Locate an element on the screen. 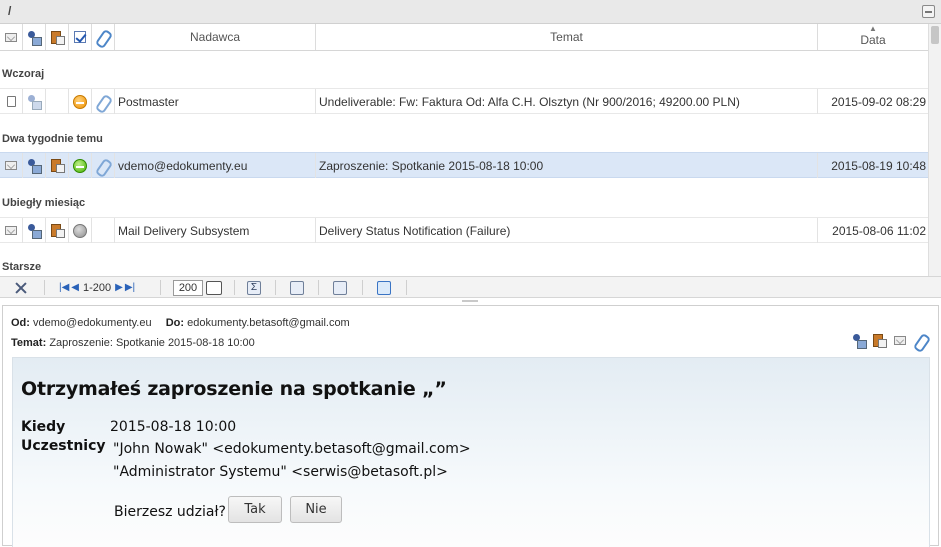 The width and height of the screenshot is (941, 547). group-header: Ubiegły miesiąc is located at coordinates (44, 203).